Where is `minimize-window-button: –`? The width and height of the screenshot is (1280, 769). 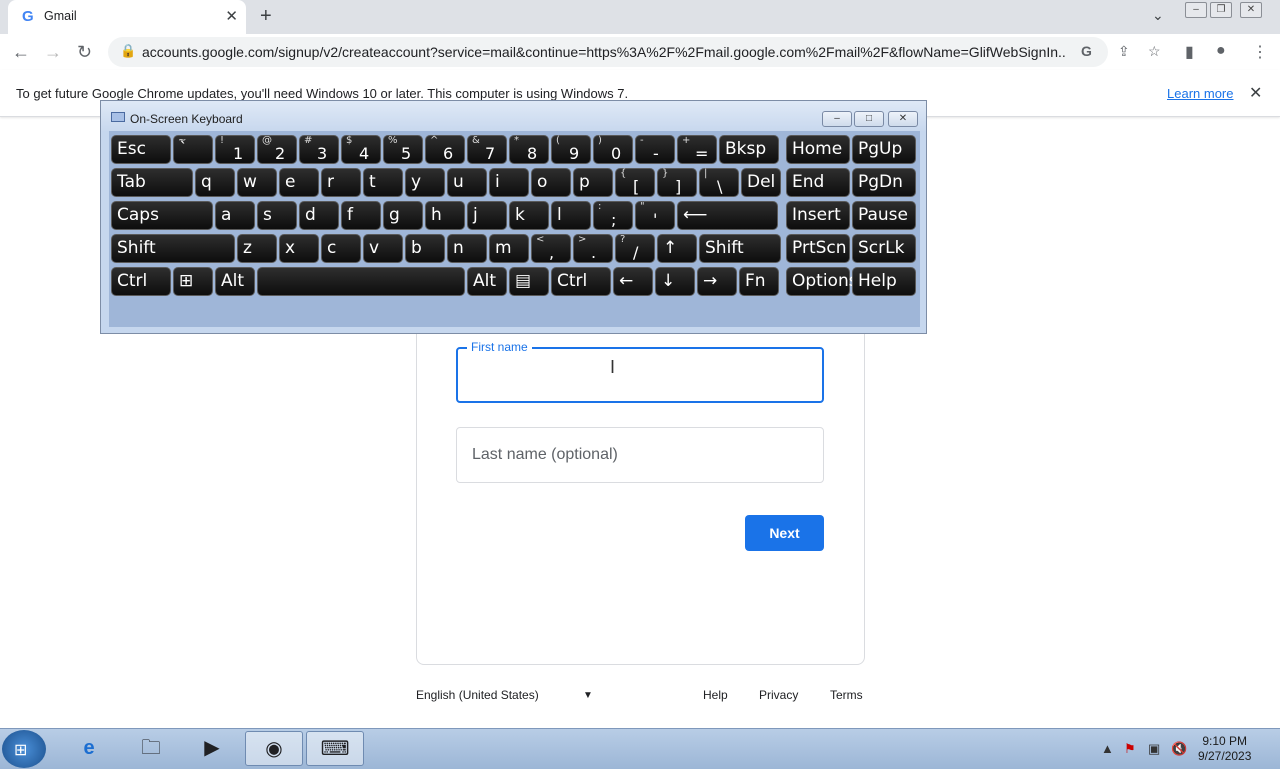 minimize-window-button: – is located at coordinates (1196, 10).